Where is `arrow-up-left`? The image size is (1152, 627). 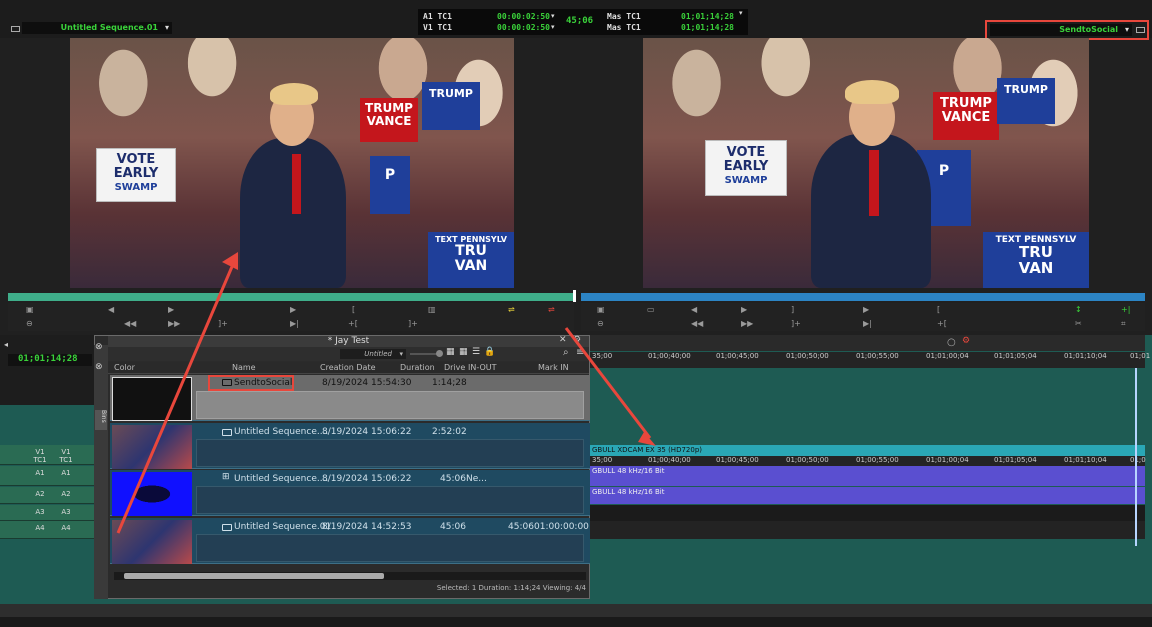 arrow-up-left is located at coordinates (176, 397).